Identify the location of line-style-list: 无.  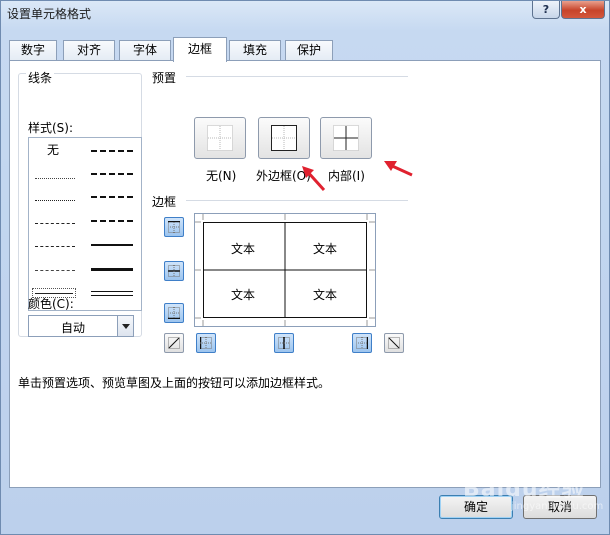
(85, 224).